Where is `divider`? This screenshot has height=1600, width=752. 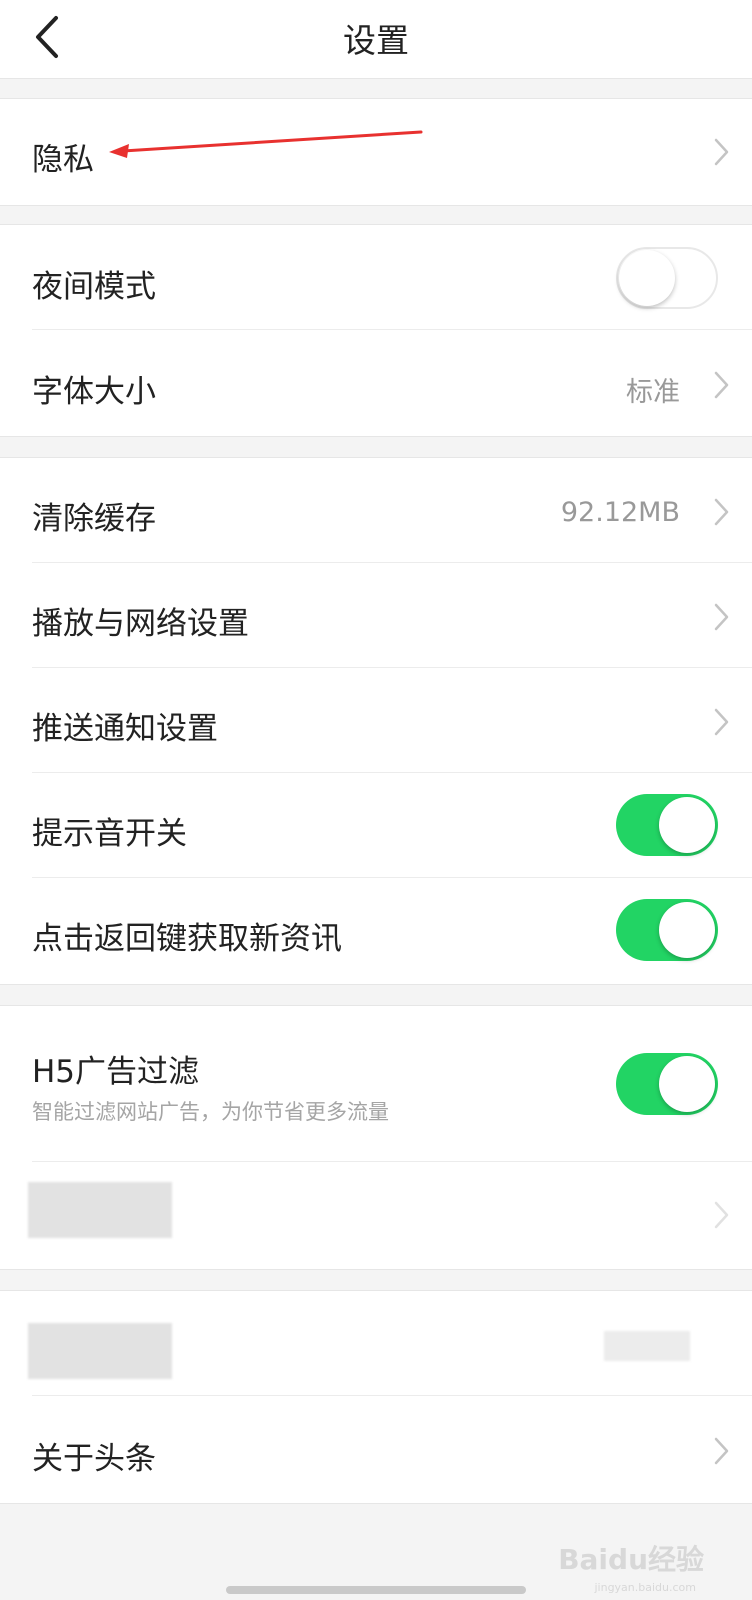 divider is located at coordinates (392, 1395).